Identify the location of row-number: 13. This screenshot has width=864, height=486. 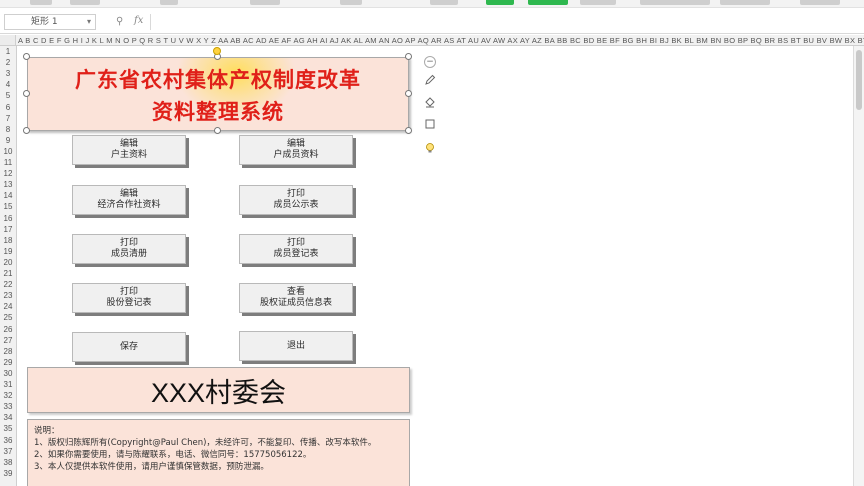
(8, 184).